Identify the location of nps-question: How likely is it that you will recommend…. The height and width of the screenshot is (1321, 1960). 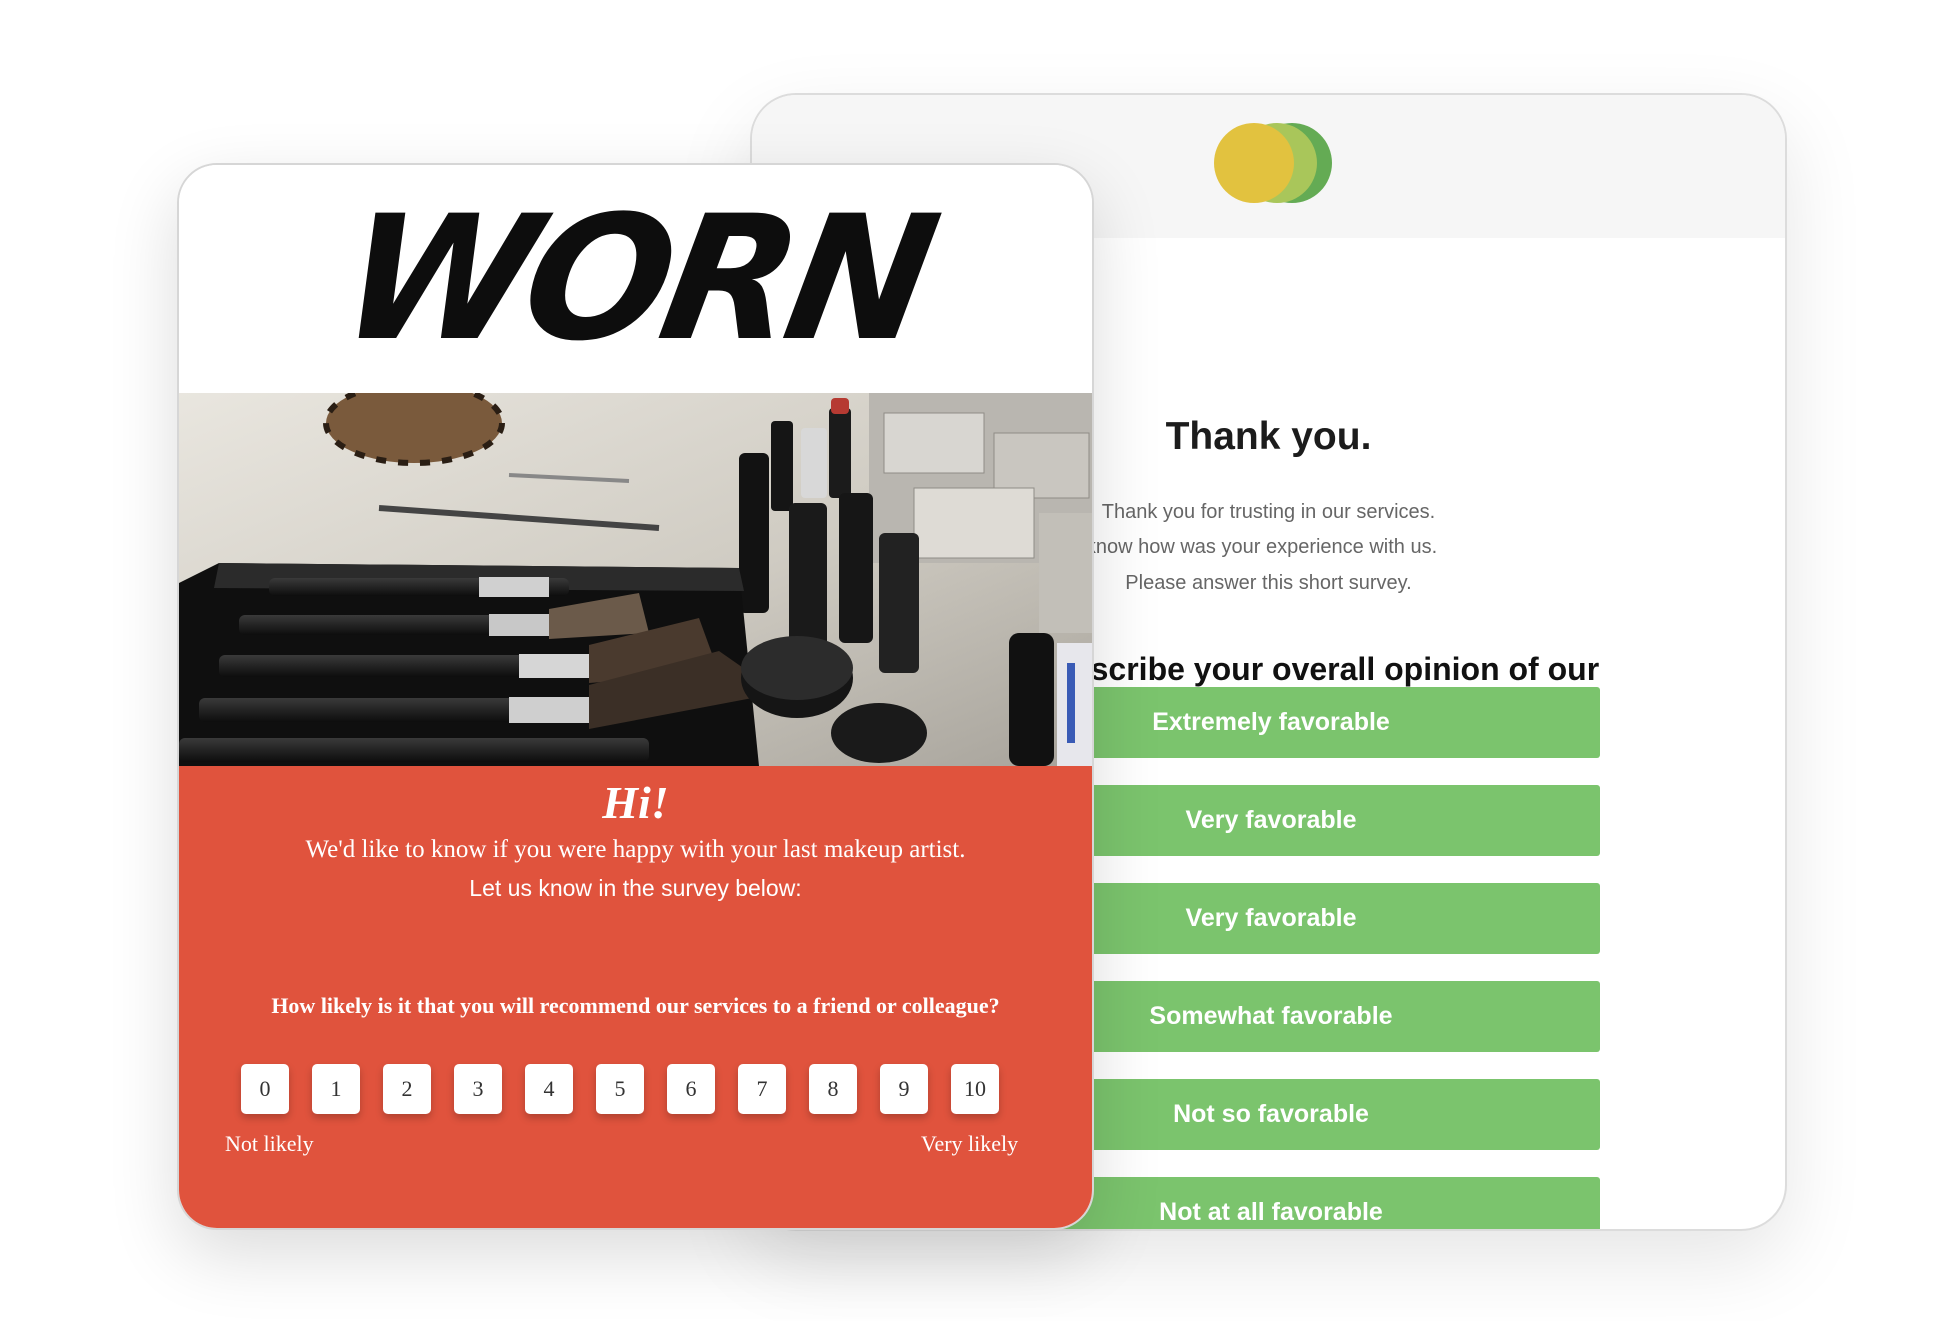
(635, 1005).